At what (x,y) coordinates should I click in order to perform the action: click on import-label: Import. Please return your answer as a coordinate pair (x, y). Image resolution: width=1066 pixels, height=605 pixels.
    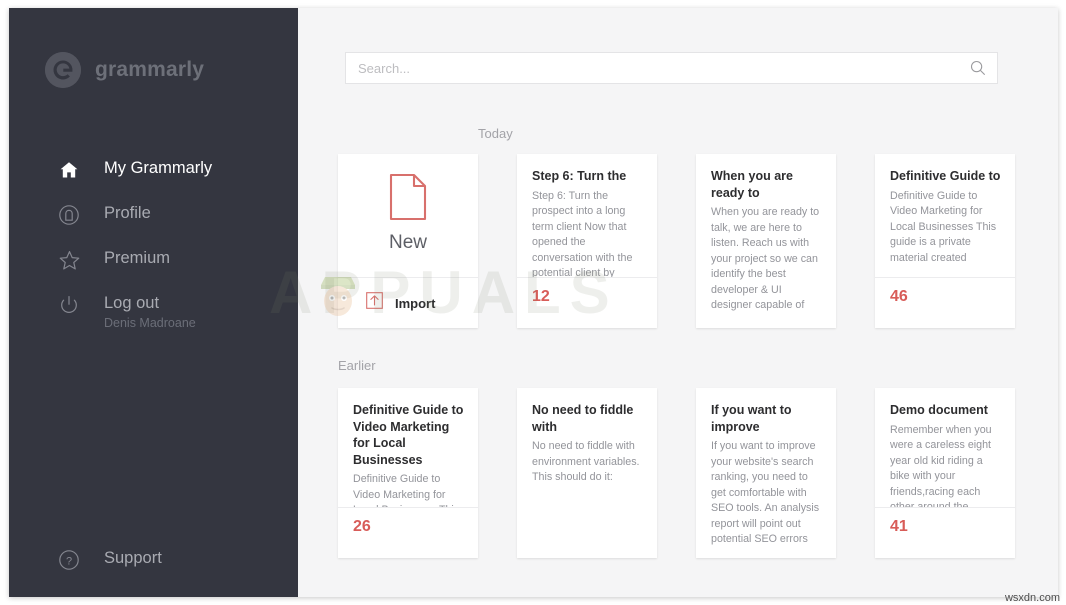
    Looking at the image, I should click on (415, 303).